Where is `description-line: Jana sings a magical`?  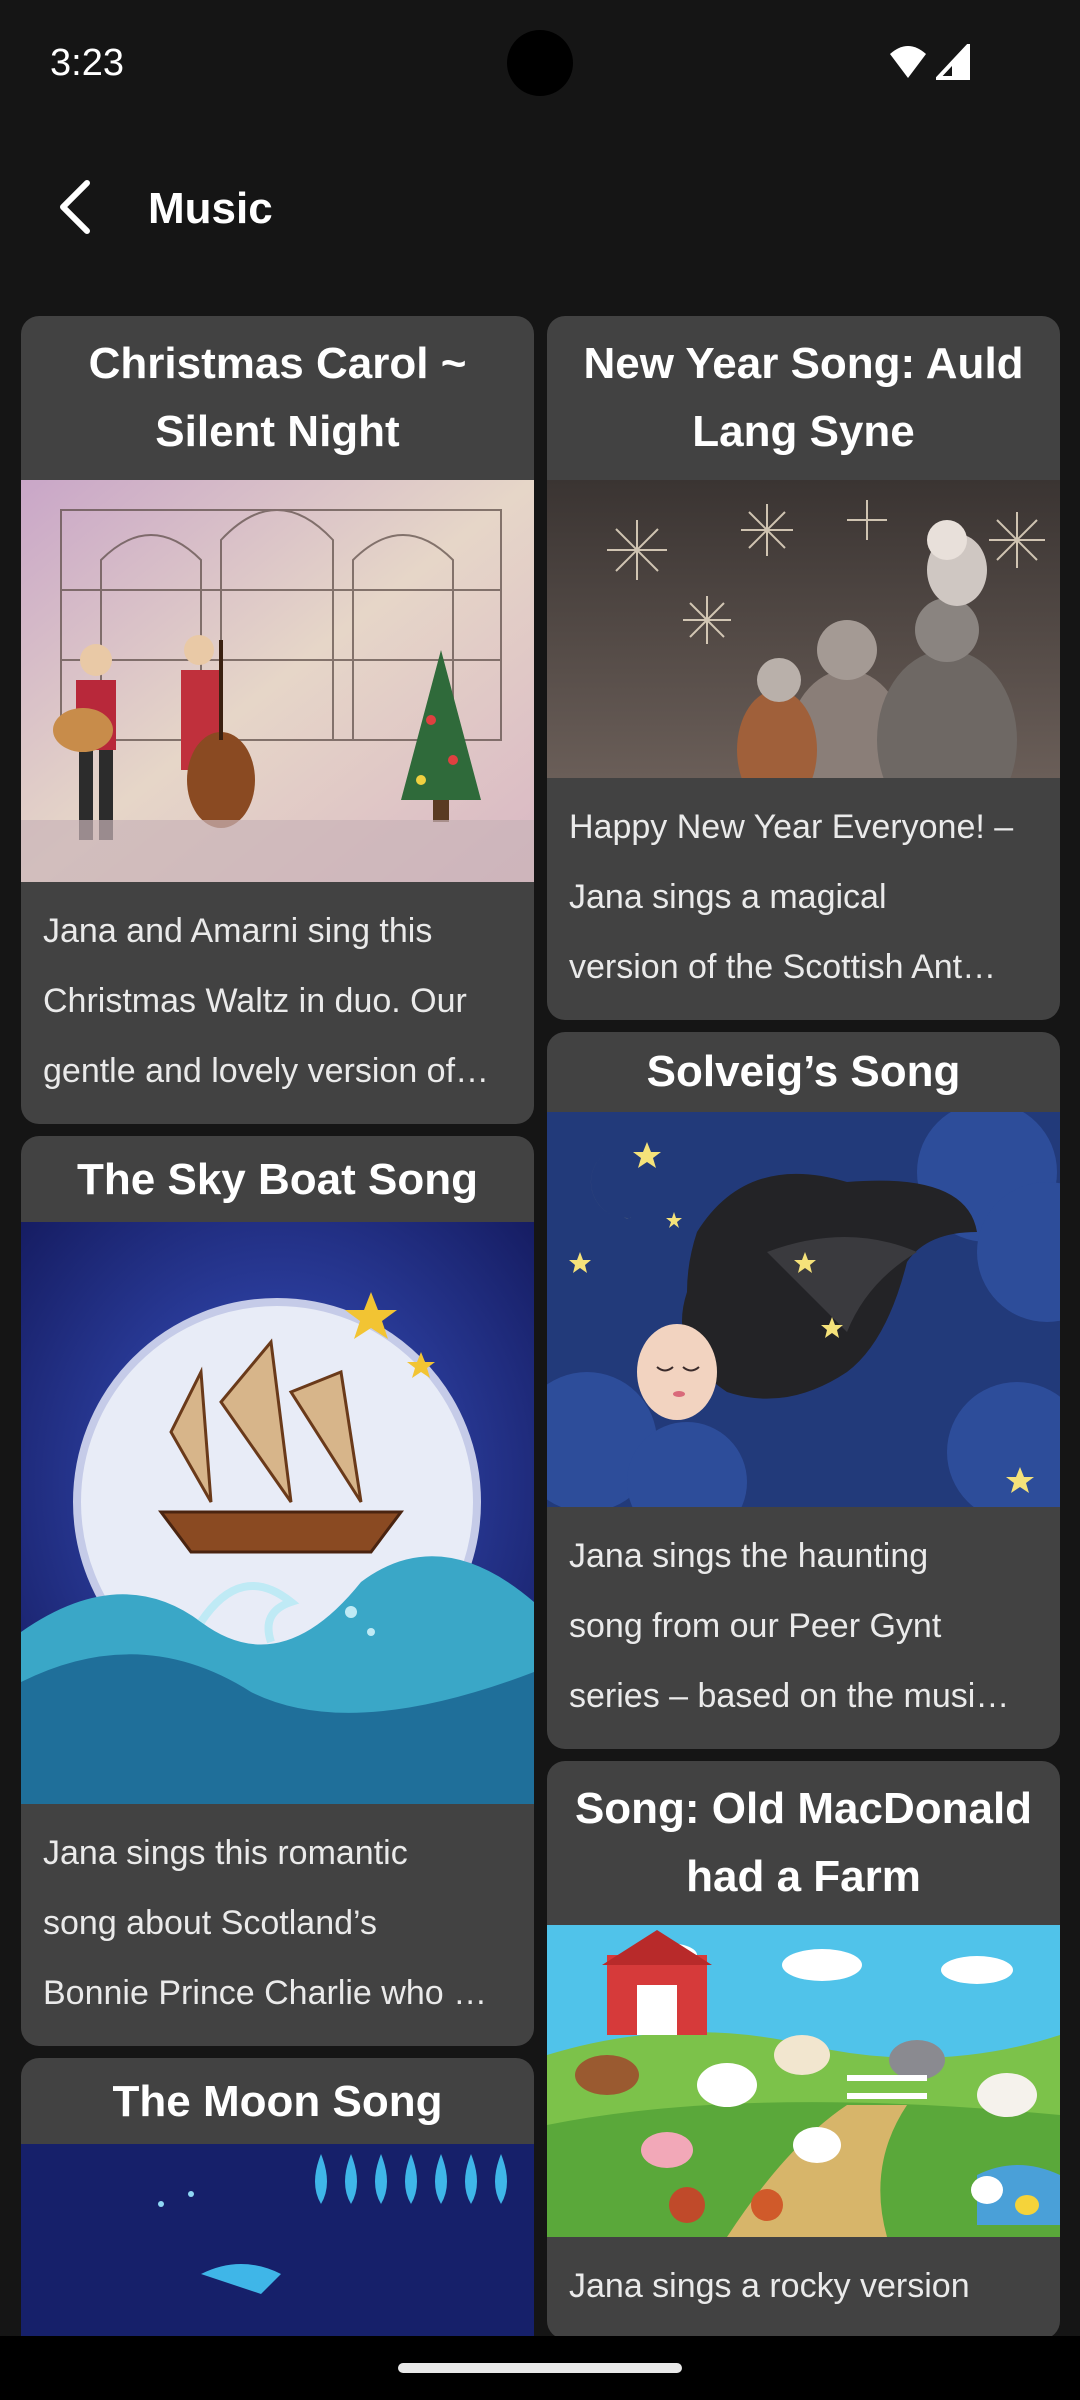
description-line: Jana sings a magical is located at coordinates (728, 897).